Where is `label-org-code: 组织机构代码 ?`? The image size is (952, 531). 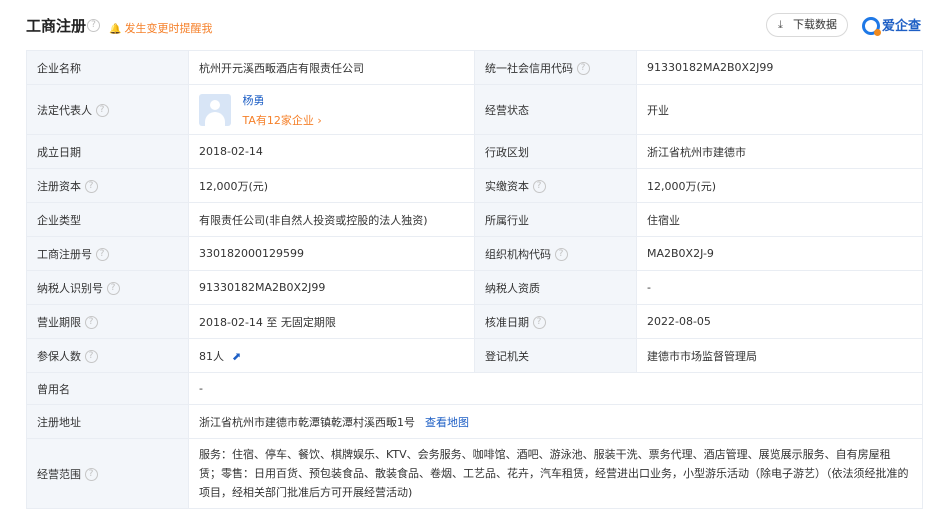
label-org-code: 组织机构代码 ? is located at coordinates (555, 253).